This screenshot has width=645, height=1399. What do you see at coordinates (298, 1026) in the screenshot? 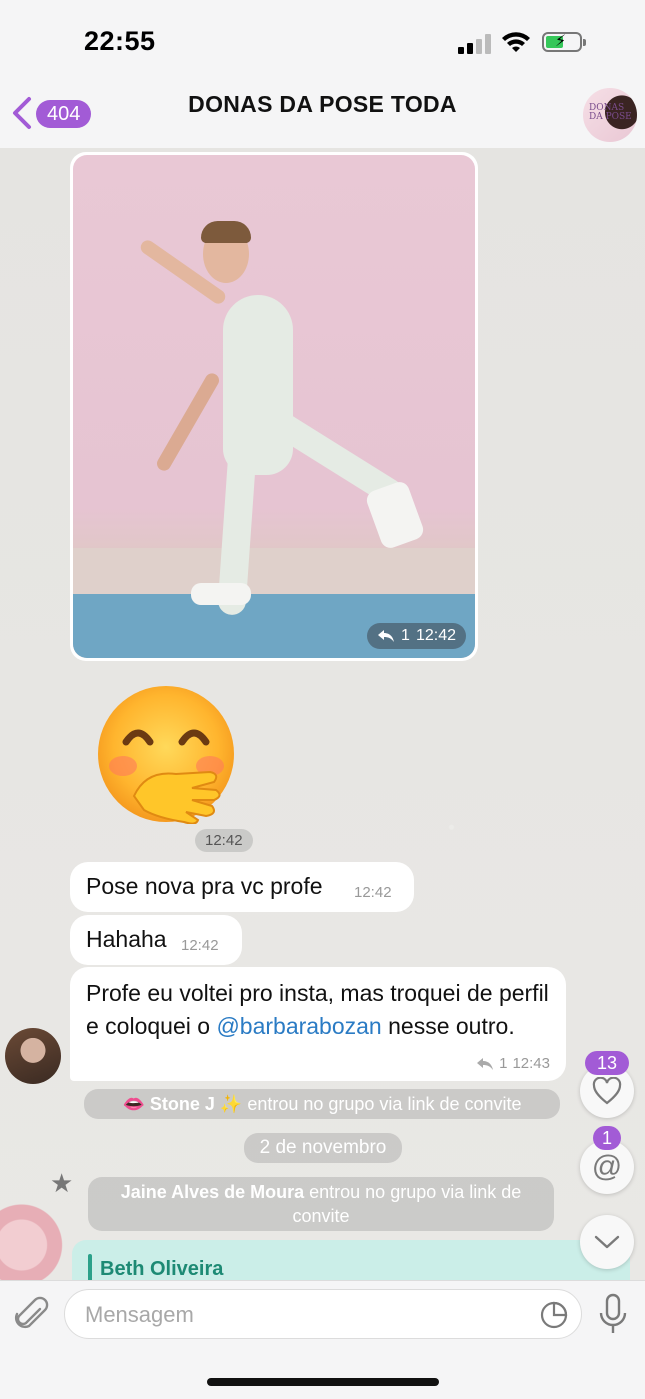
I see `mention-link: @barbarabozan` at bounding box center [298, 1026].